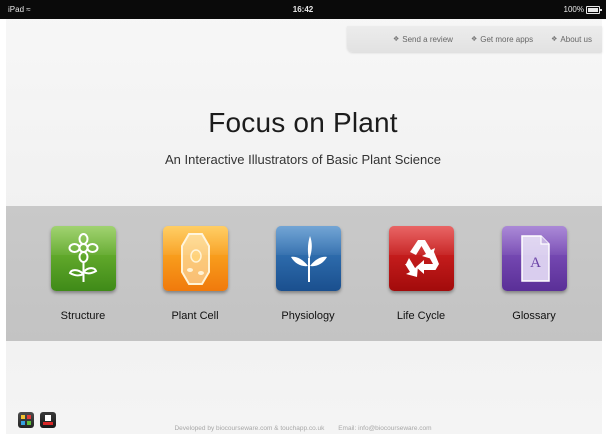 This screenshot has width=606, height=434. Describe the element at coordinates (573, 9) in the screenshot. I see `battery-text: 100%` at that location.